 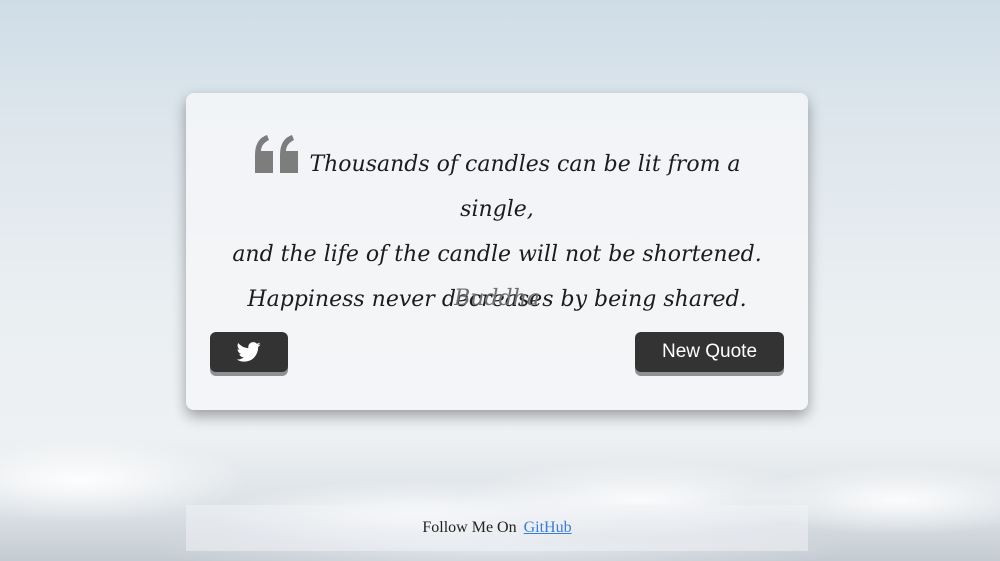 I want to click on new-quote-button: New Quote, so click(x=709, y=352).